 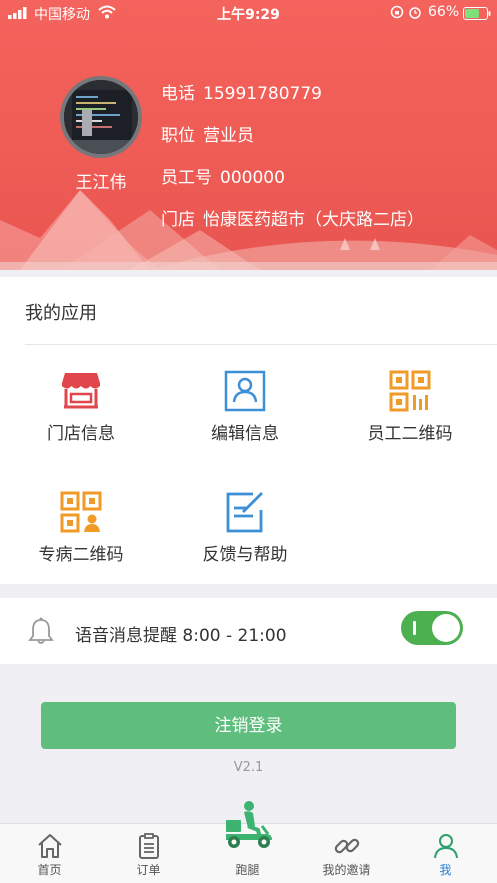 What do you see at coordinates (346, 870) in the screenshot?
I see `tab-label: 我的邀请` at bounding box center [346, 870].